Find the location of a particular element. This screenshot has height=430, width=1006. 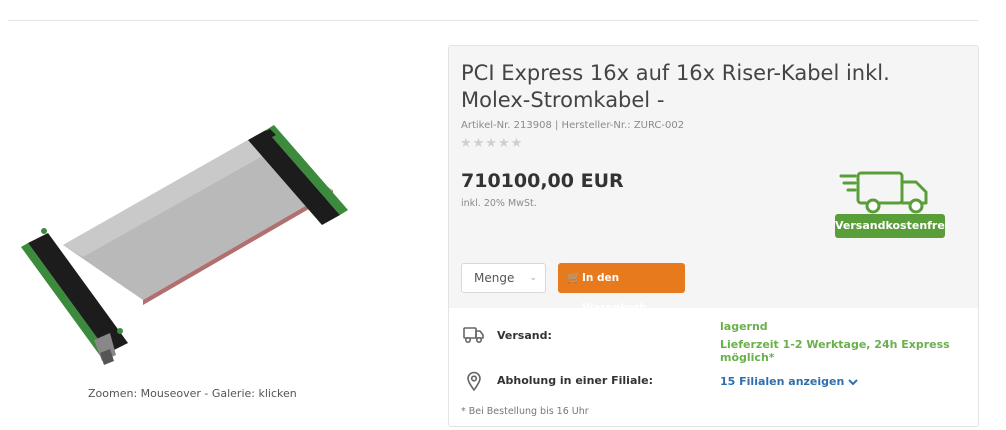

free-shipping-label: Versandkostenfrei is located at coordinates (892, 226).